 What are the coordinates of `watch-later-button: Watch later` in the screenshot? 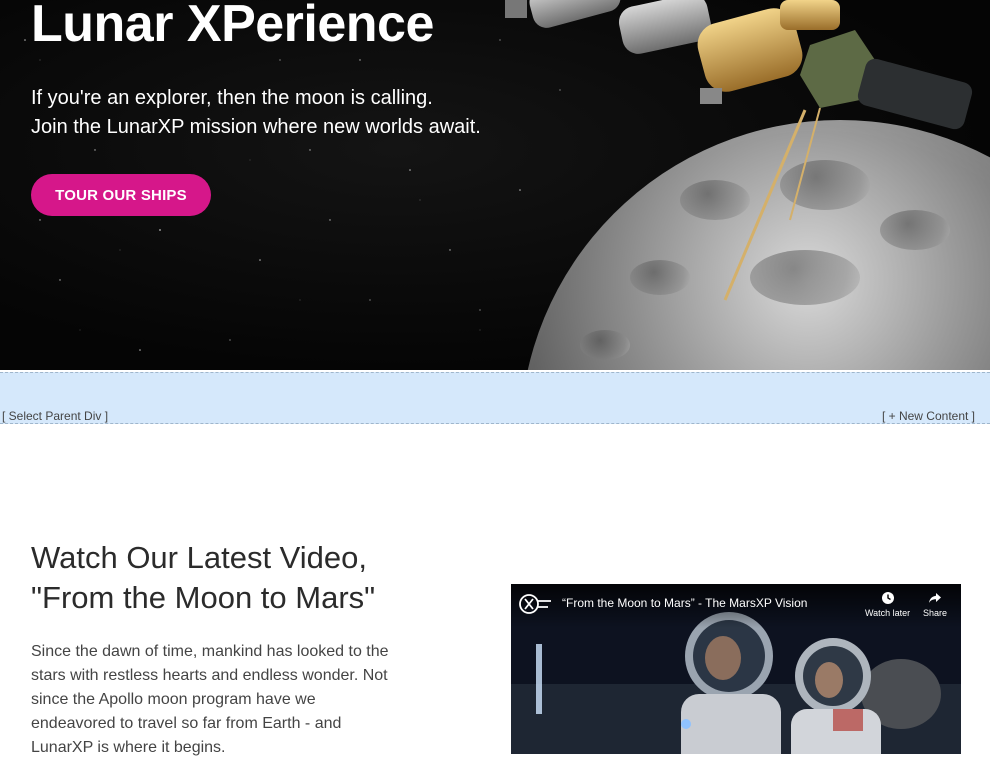 It's located at (887, 604).